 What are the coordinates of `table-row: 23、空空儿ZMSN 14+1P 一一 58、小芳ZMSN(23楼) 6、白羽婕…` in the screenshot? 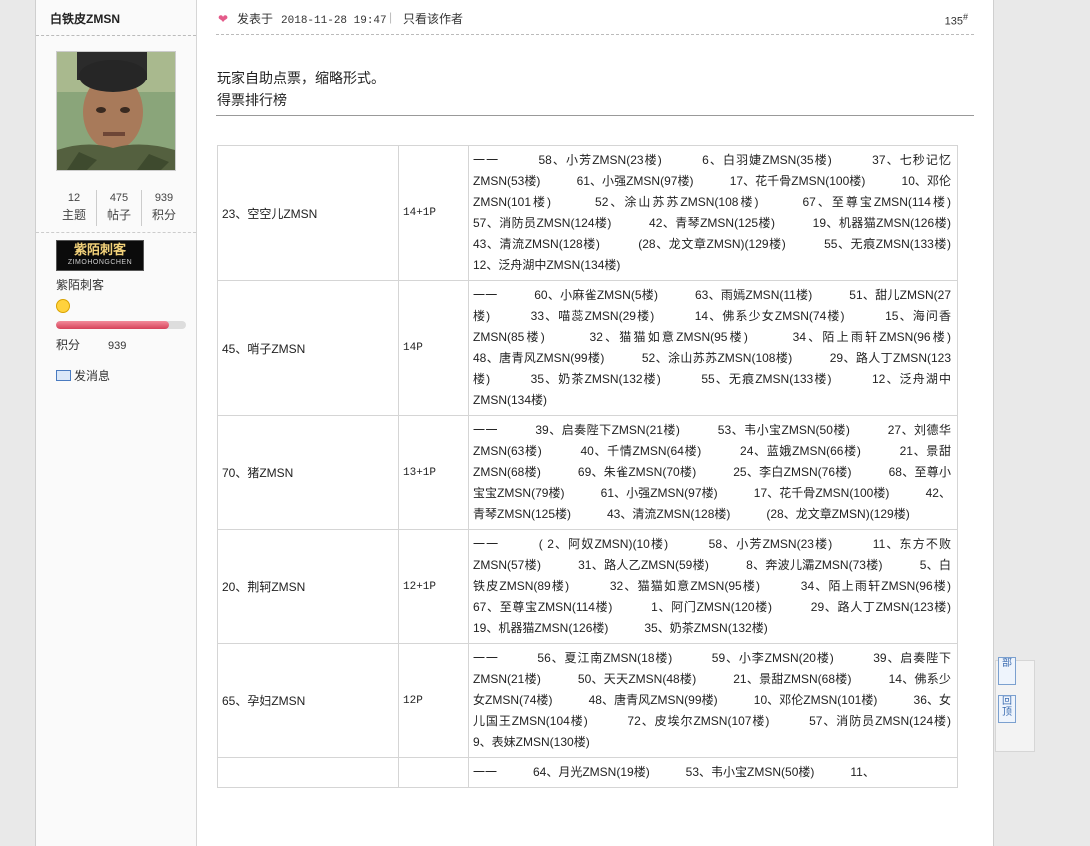 It's located at (602, 213).